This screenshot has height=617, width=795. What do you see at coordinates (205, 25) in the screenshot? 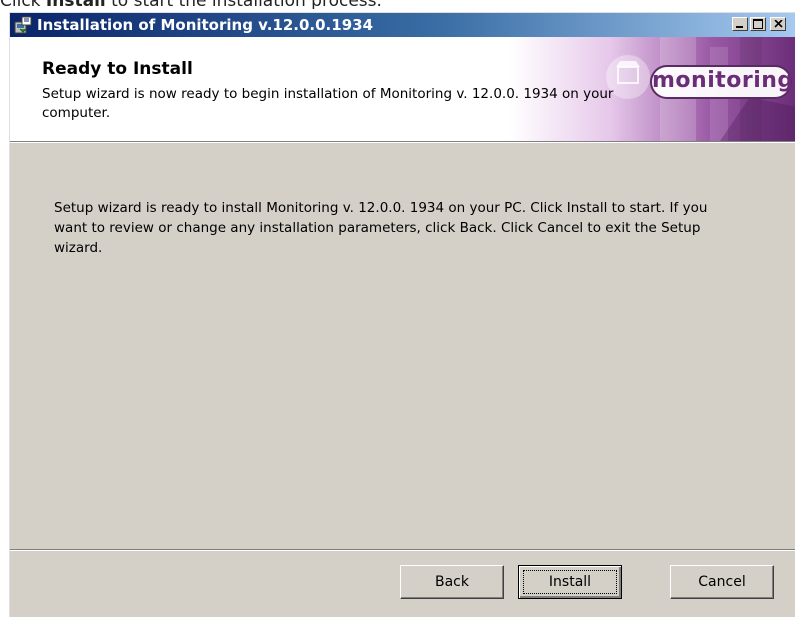
I see `window-title: Installation of Monitoring v.12.0.0.1934` at bounding box center [205, 25].